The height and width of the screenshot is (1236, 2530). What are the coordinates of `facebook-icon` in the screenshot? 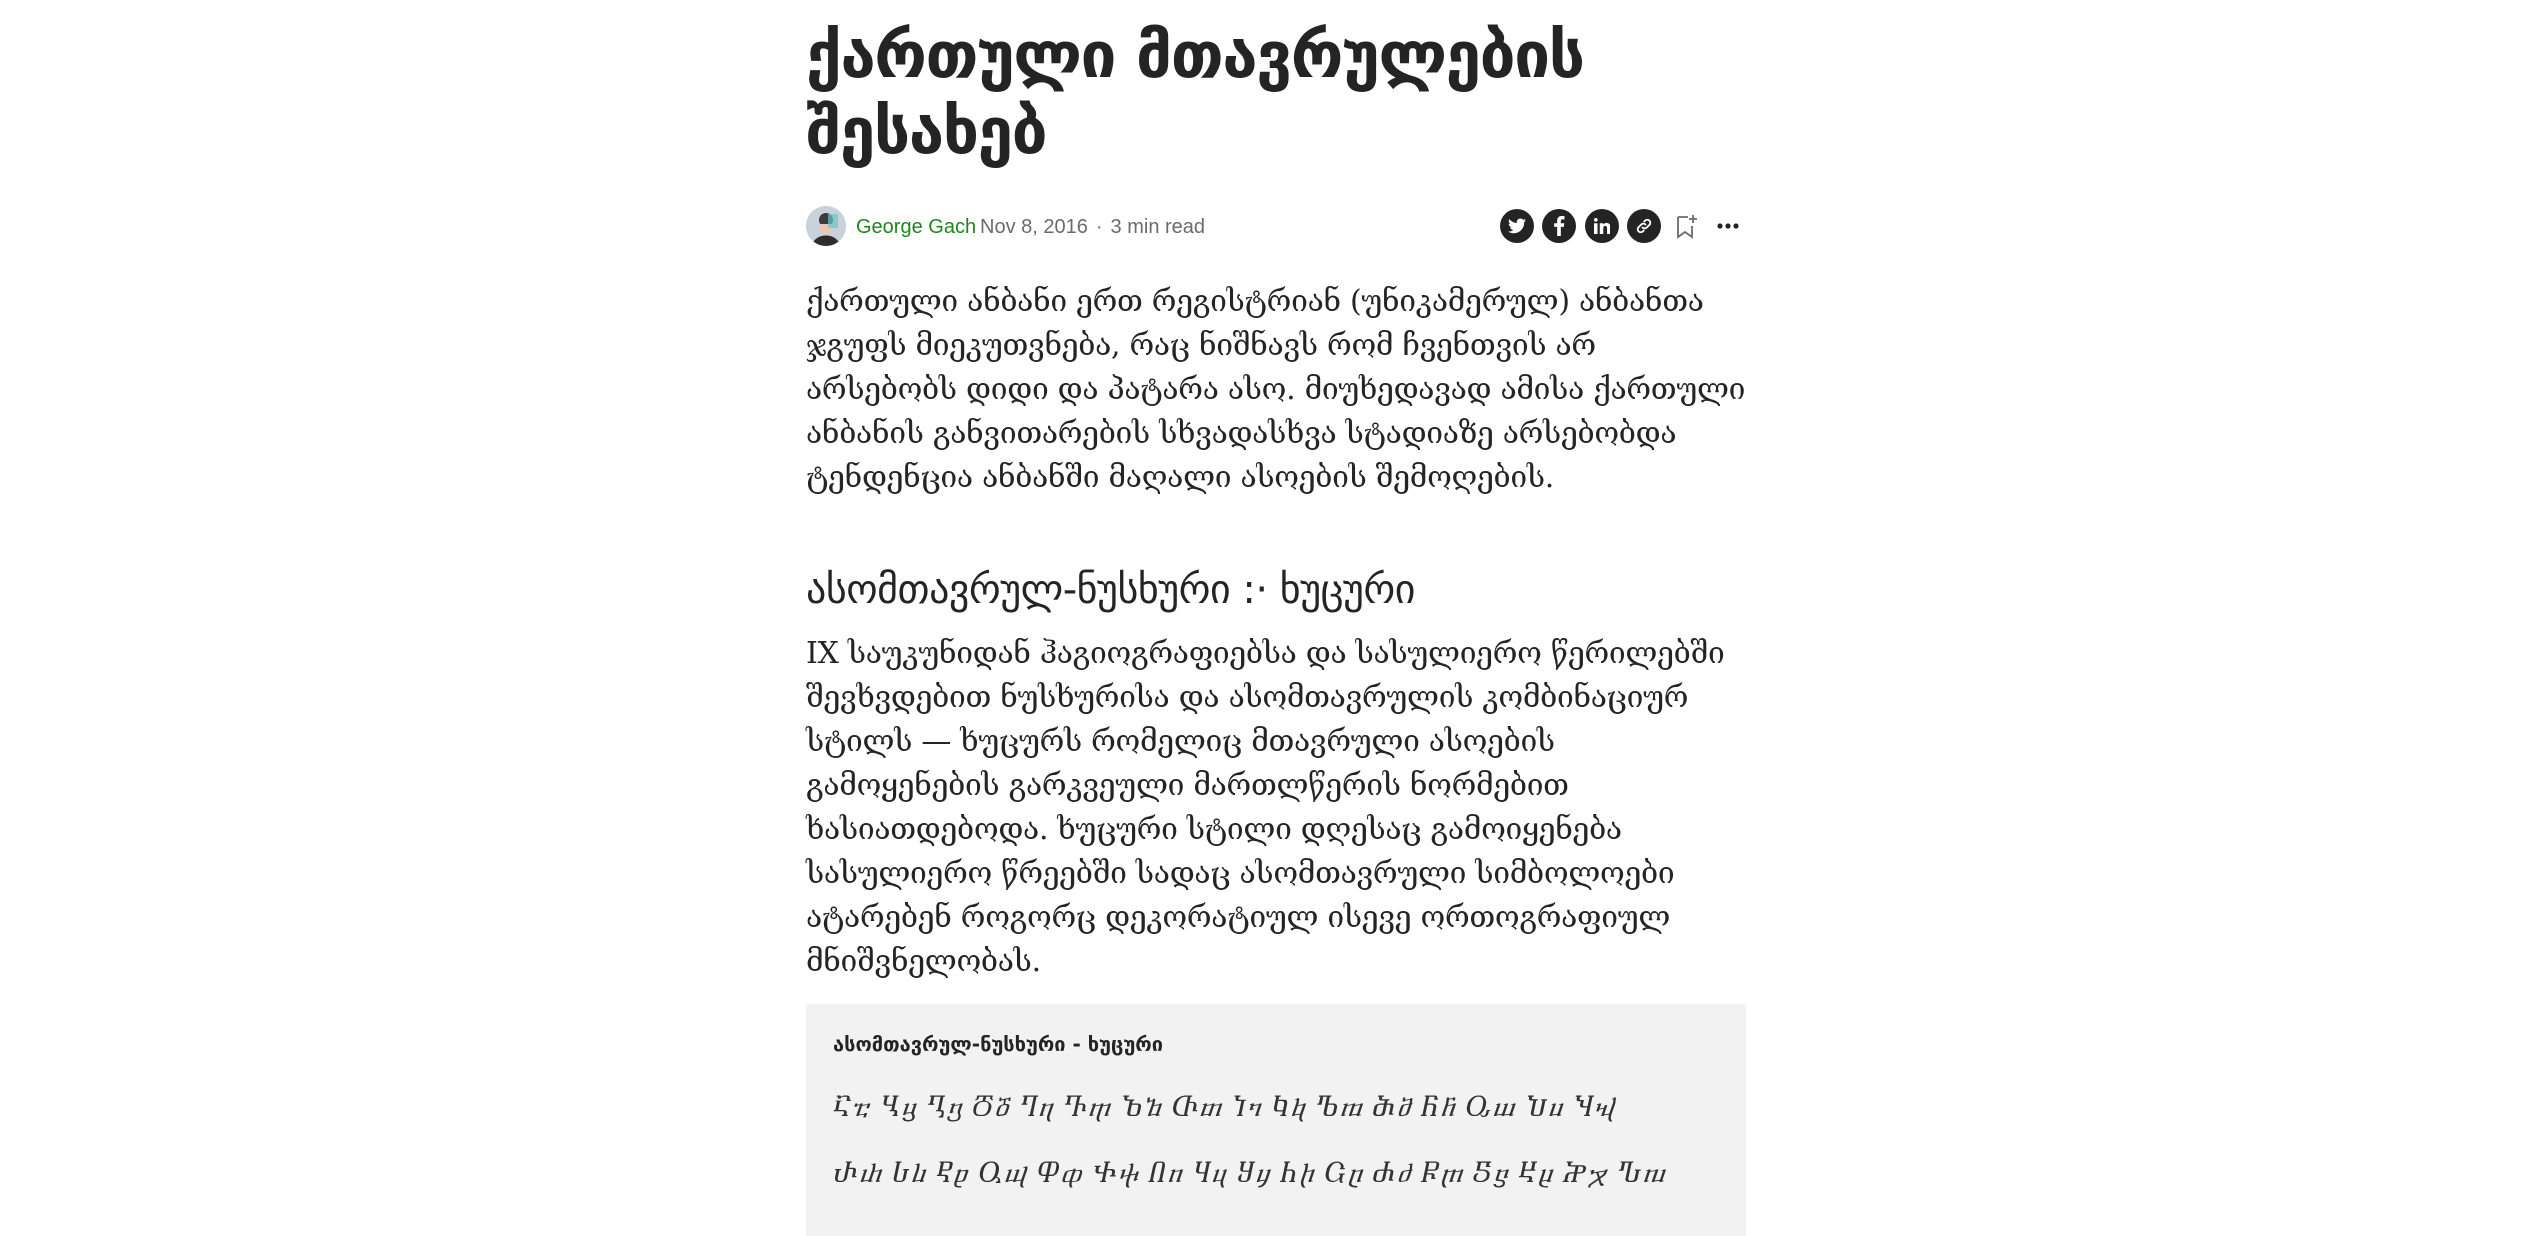 It's located at (1559, 226).